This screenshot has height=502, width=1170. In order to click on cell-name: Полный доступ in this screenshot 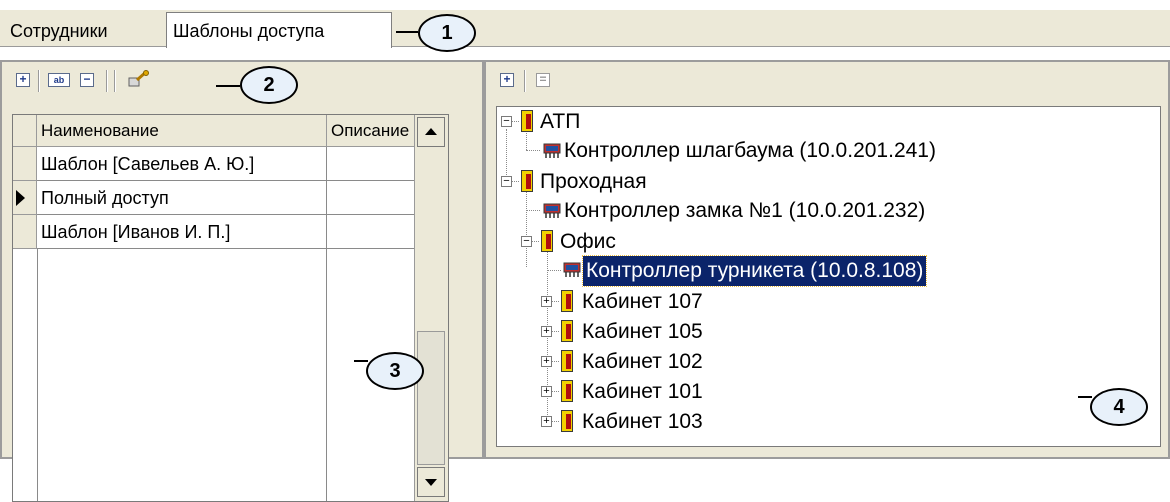, I will do `click(182, 198)`.